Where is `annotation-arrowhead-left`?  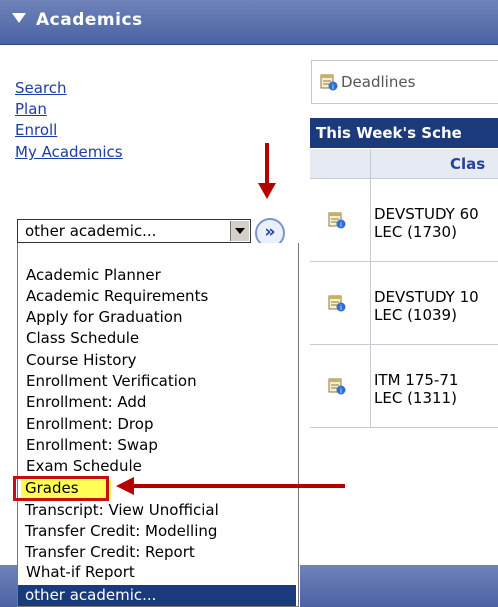
annotation-arrowhead-left is located at coordinates (125, 486).